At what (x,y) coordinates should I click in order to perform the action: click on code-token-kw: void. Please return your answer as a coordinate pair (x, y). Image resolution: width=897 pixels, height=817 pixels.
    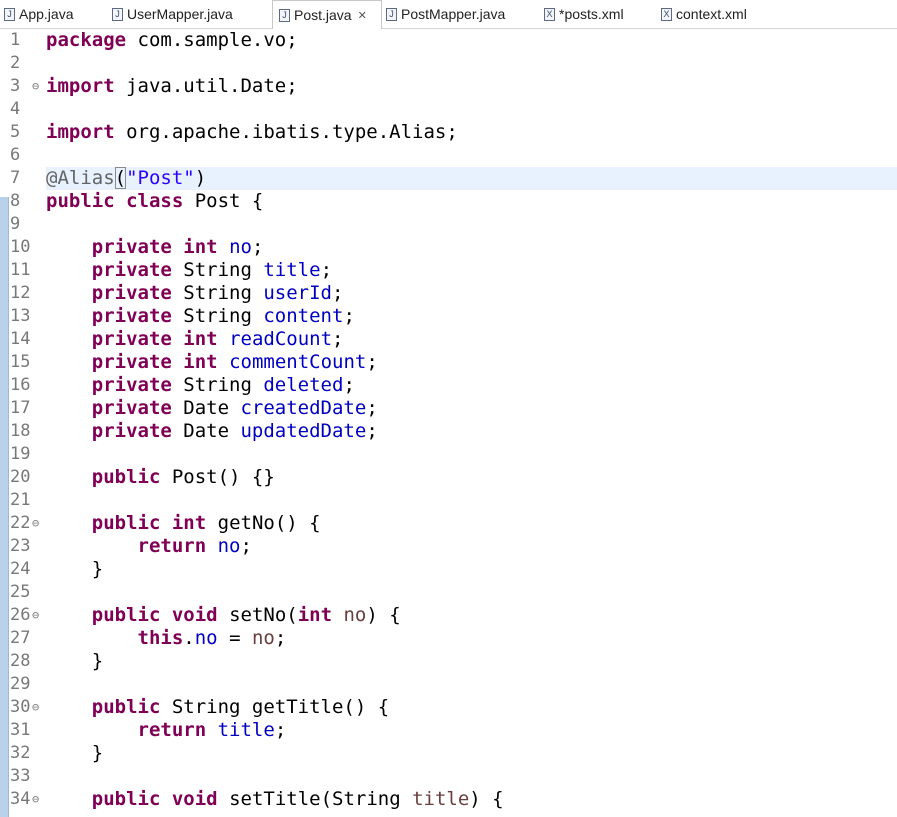
    Looking at the image, I should click on (194, 615).